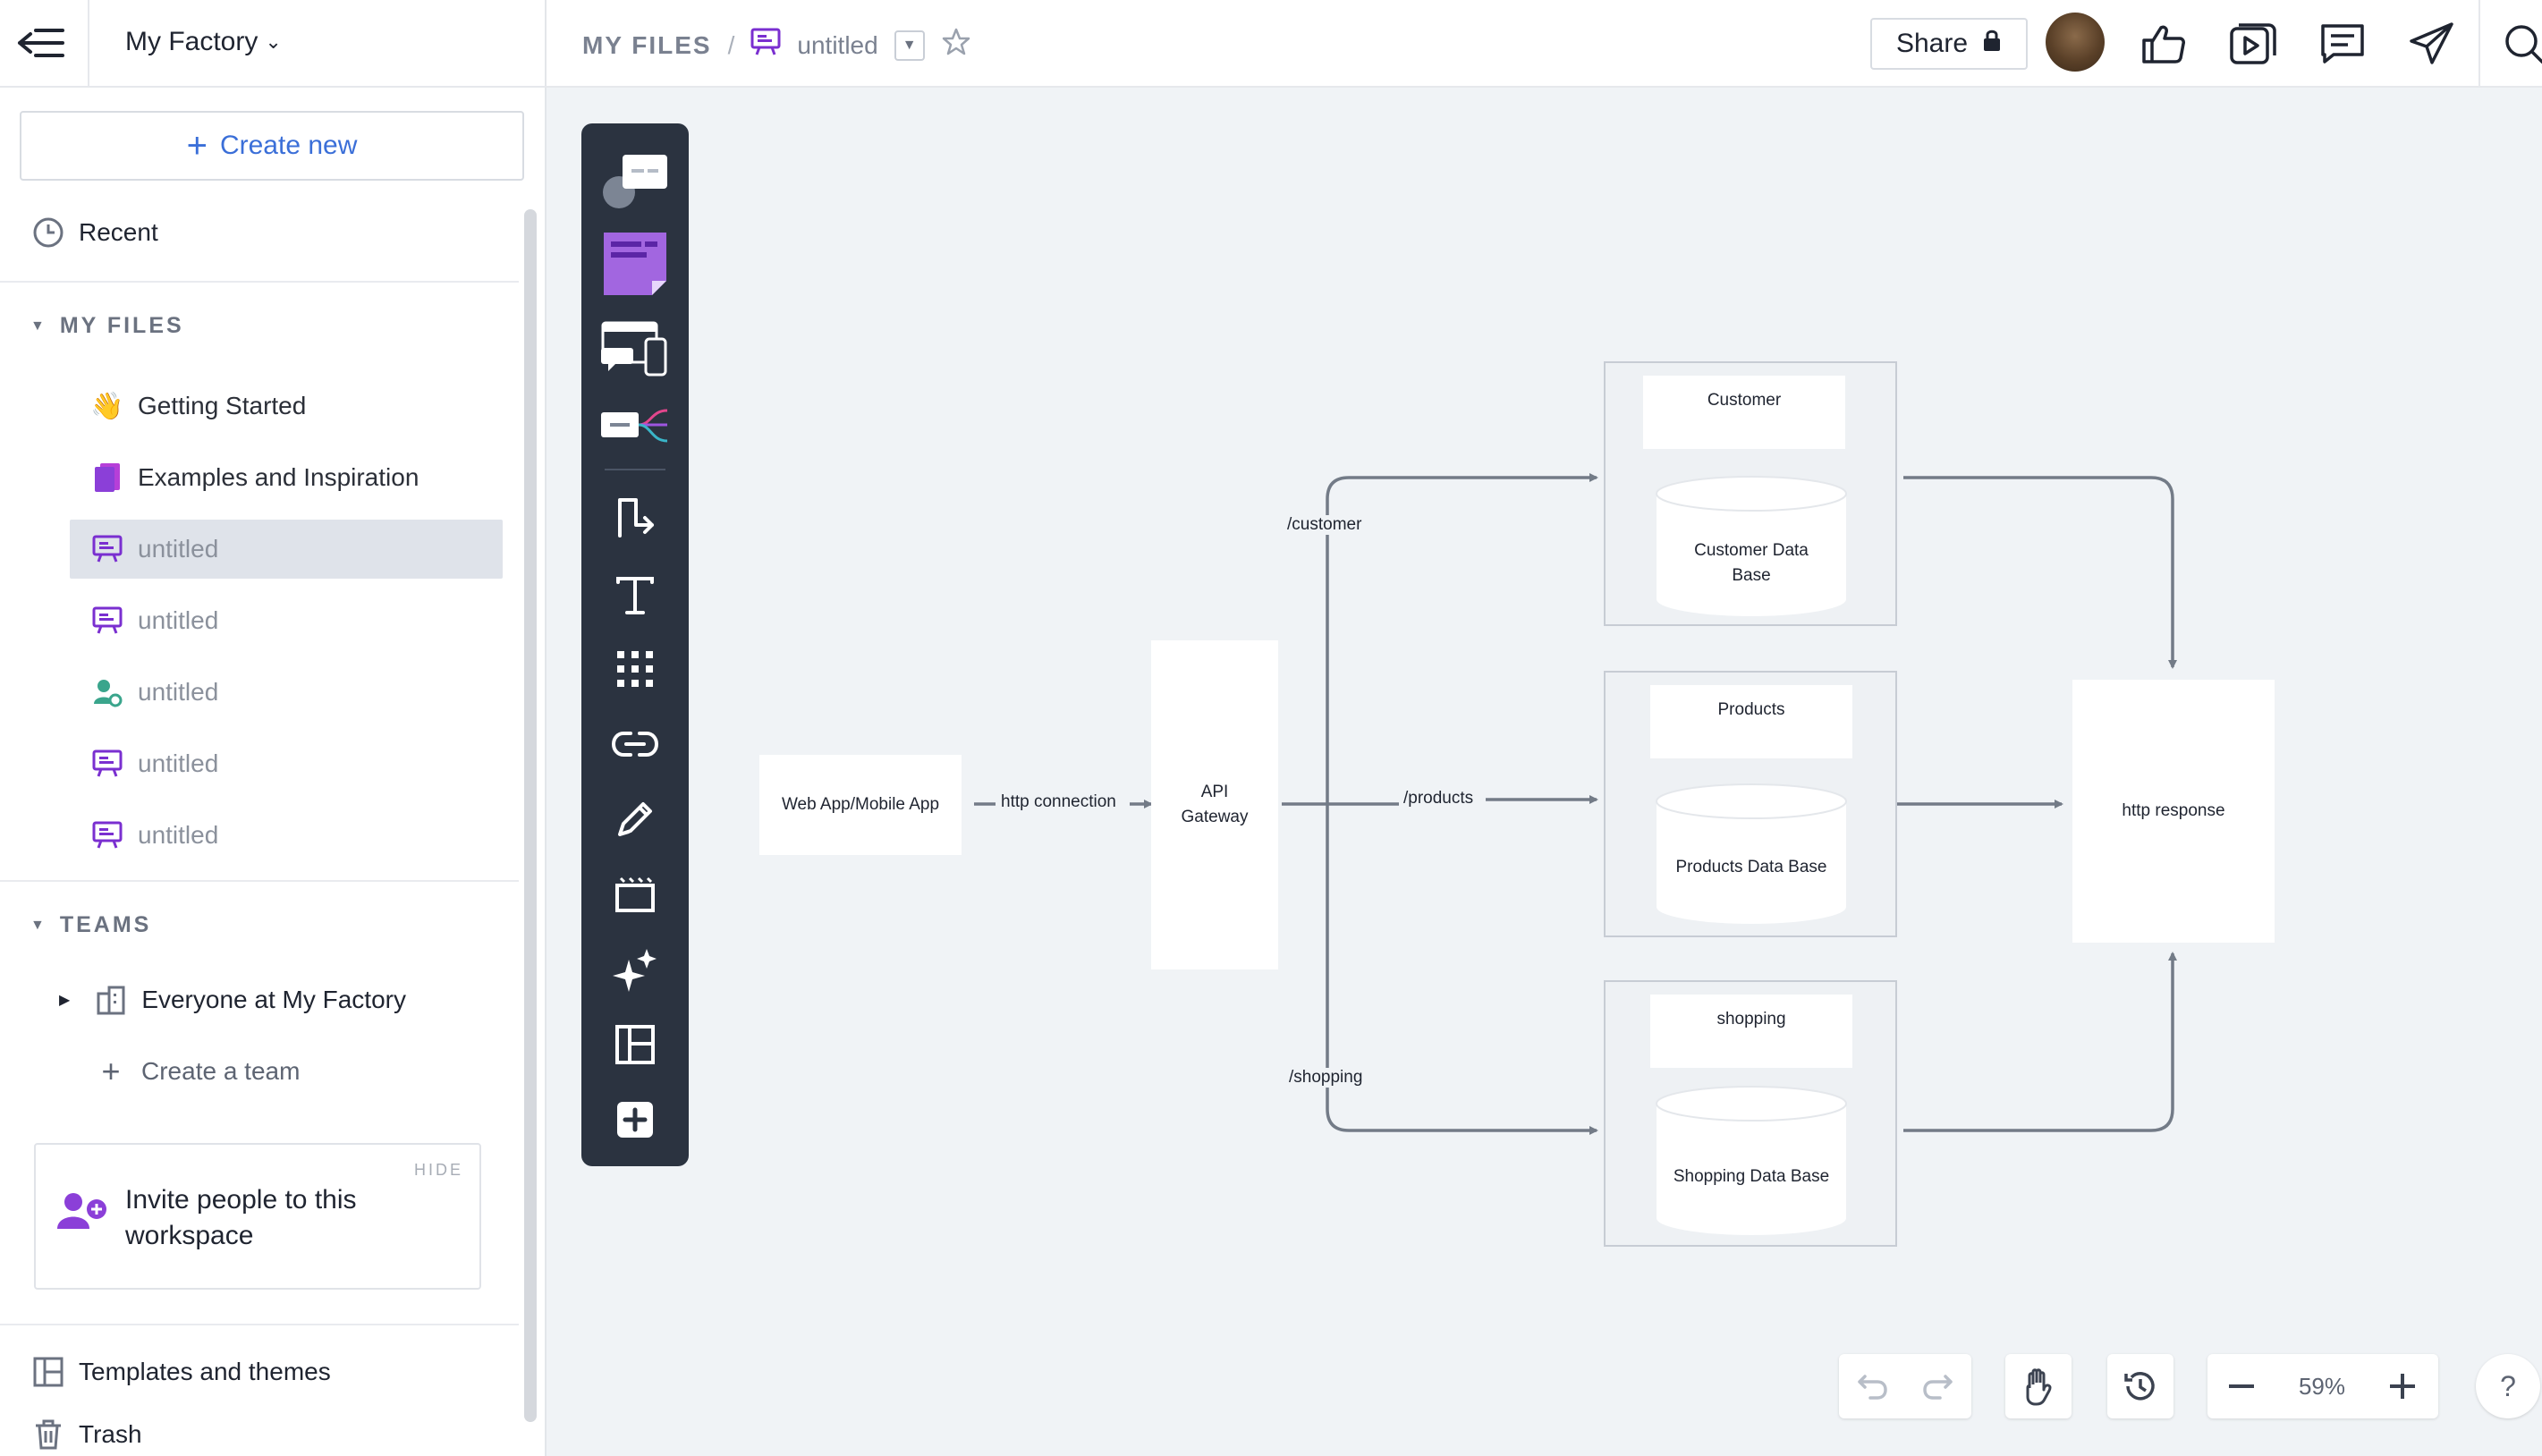 The height and width of the screenshot is (1456, 2542). Describe the element at coordinates (1214, 804) in the screenshot. I see `node-api-gateway: API Gateway` at that location.